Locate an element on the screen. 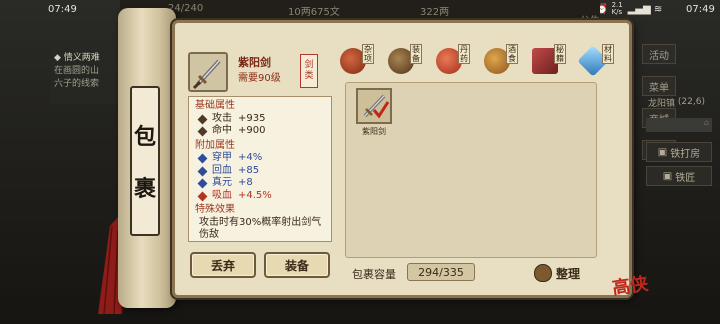 The height and width of the screenshot is (324, 720). game-logo: 高侠 is located at coordinates (630, 286).